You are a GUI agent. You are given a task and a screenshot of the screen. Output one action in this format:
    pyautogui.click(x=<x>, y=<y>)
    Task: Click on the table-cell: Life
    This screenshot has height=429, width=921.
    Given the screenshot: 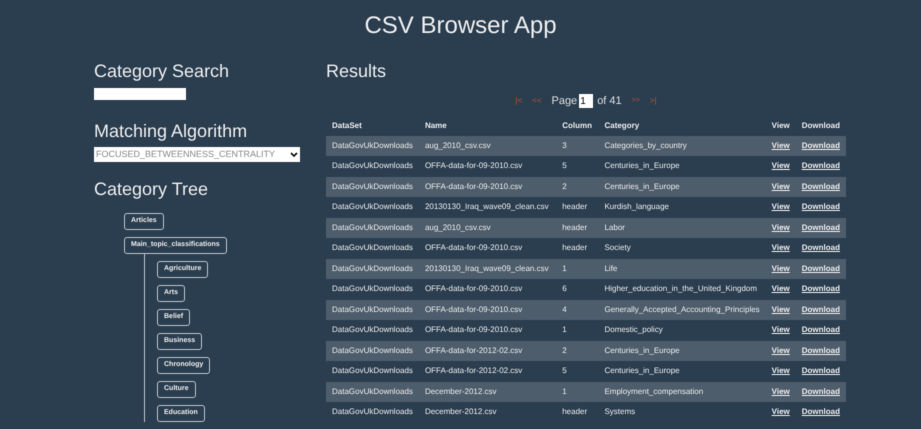 What is the action you would take?
    pyautogui.click(x=682, y=268)
    